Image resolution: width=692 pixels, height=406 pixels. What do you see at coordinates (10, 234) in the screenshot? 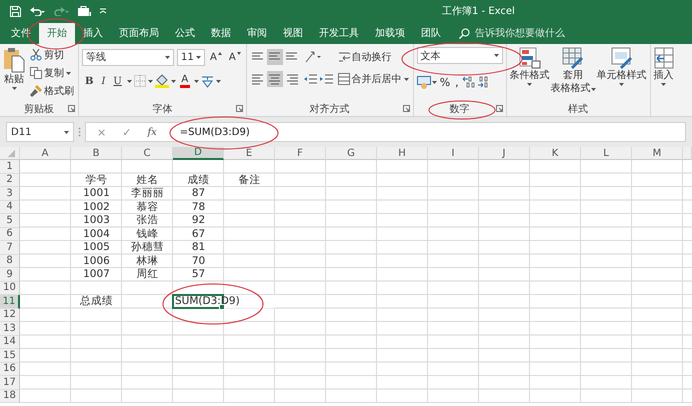
I see `row-header: 6` at bounding box center [10, 234].